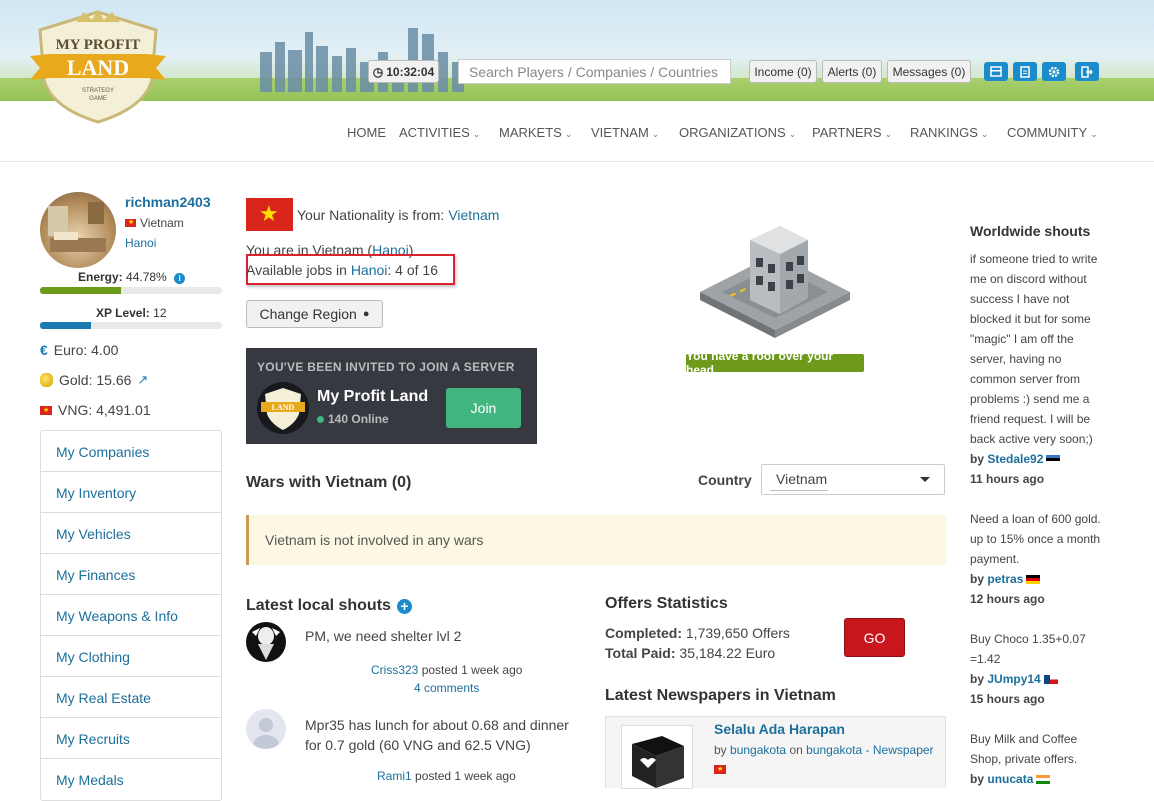 This screenshot has width=1154, height=801. Describe the element at coordinates (779, 729) in the screenshot. I see `newspaper-name-link: Selalu Ada Harapan` at that location.